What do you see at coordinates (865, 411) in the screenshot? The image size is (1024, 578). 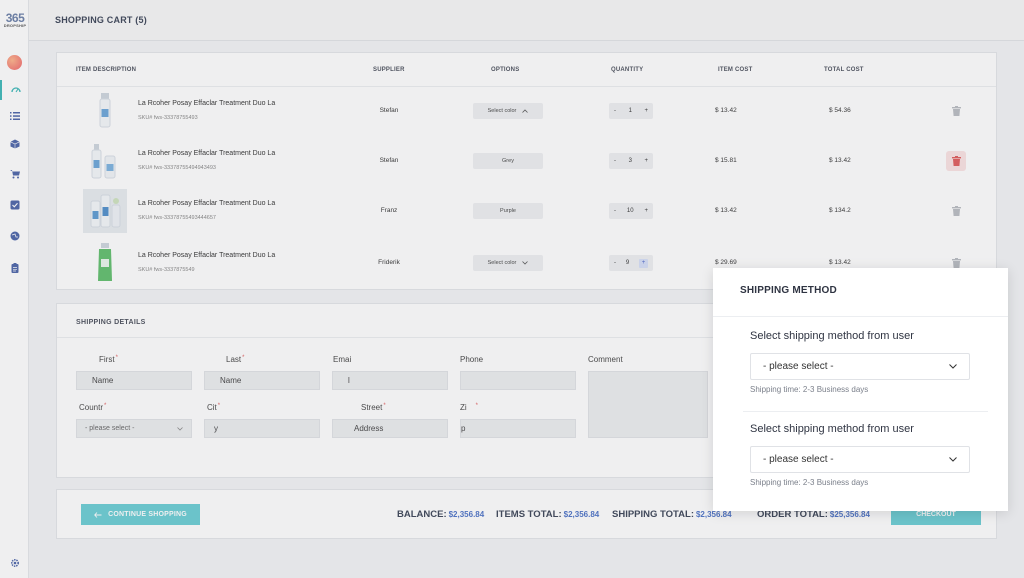 I see `modal-section-divider` at bounding box center [865, 411].